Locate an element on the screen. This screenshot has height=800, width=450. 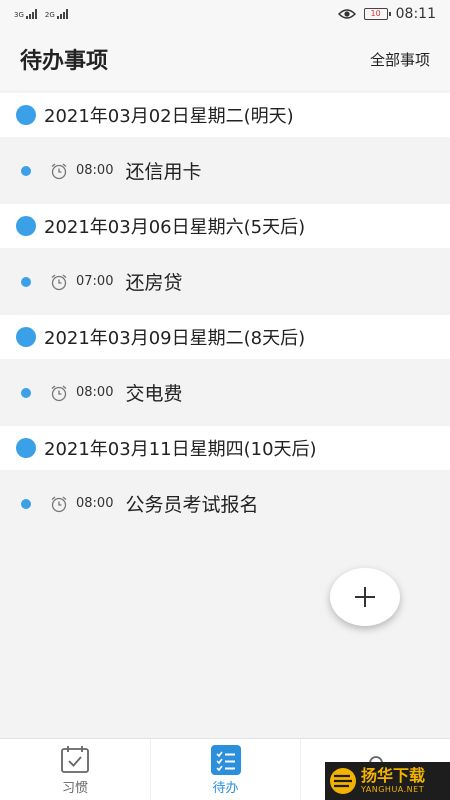
plus-icon is located at coordinates (365, 597).